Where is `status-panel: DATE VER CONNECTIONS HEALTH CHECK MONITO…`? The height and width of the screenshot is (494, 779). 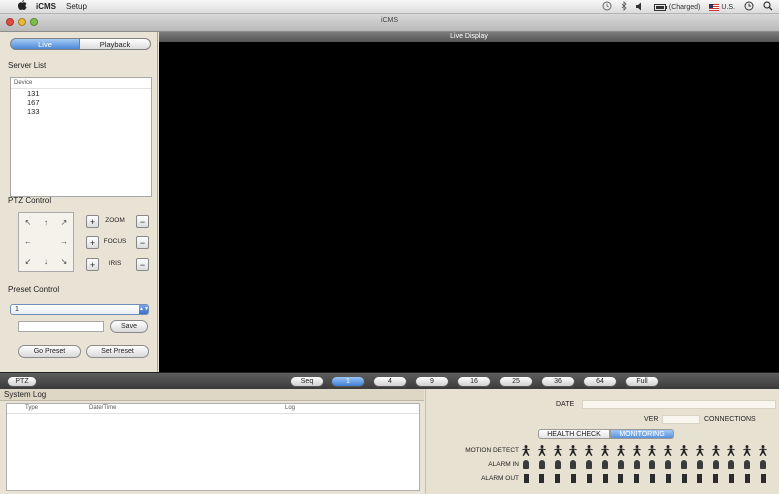 status-panel: DATE VER CONNECTIONS HEALTH CHECK MONITO… is located at coordinates (602, 441).